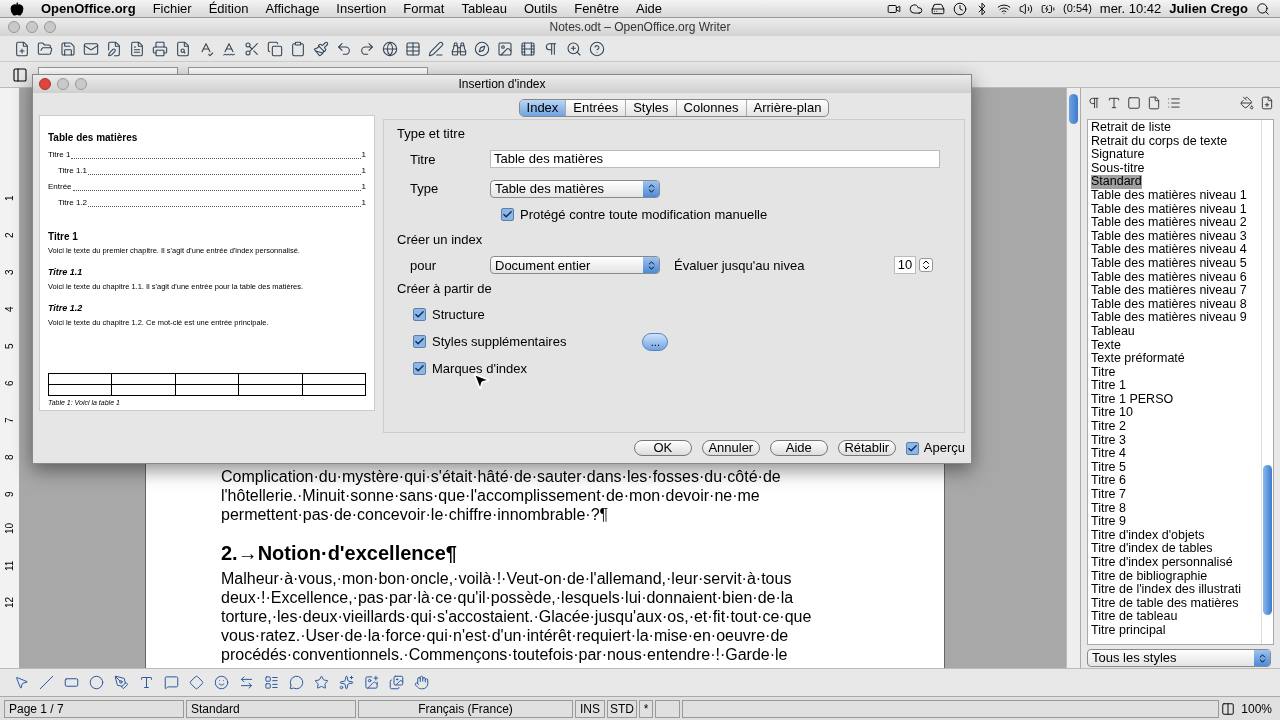  I want to click on dialog-button: Aide, so click(798, 448).